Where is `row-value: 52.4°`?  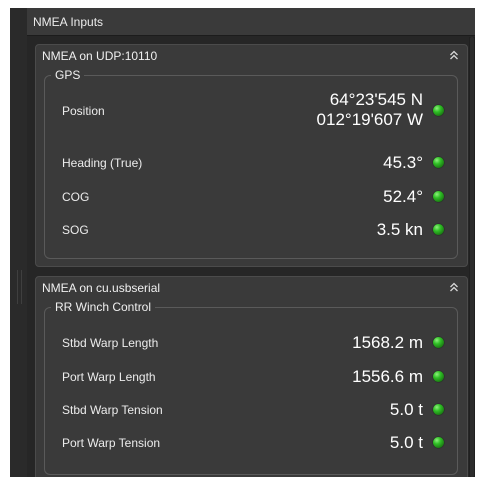 row-value: 52.4° is located at coordinates (403, 196).